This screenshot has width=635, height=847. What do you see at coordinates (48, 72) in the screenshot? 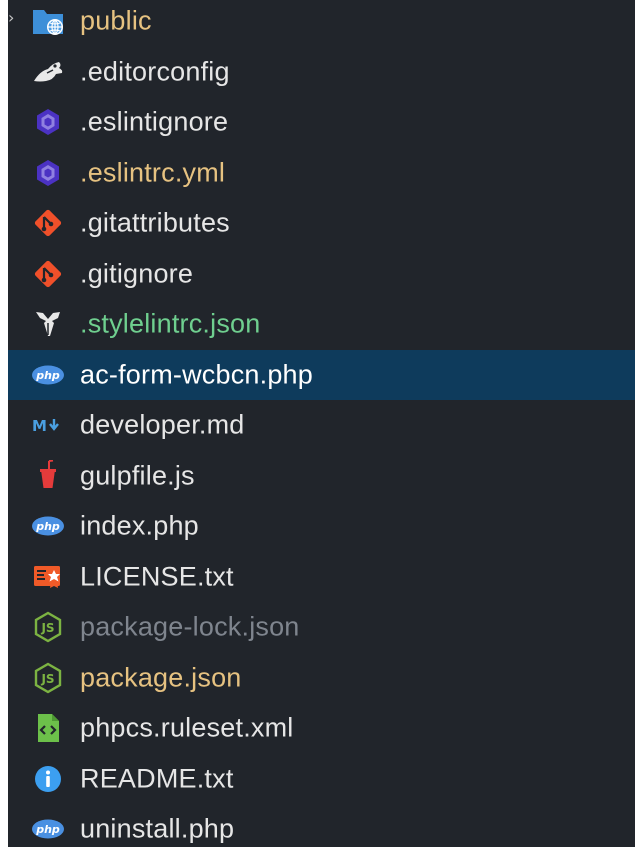
I see `editorconfig-icon` at bounding box center [48, 72].